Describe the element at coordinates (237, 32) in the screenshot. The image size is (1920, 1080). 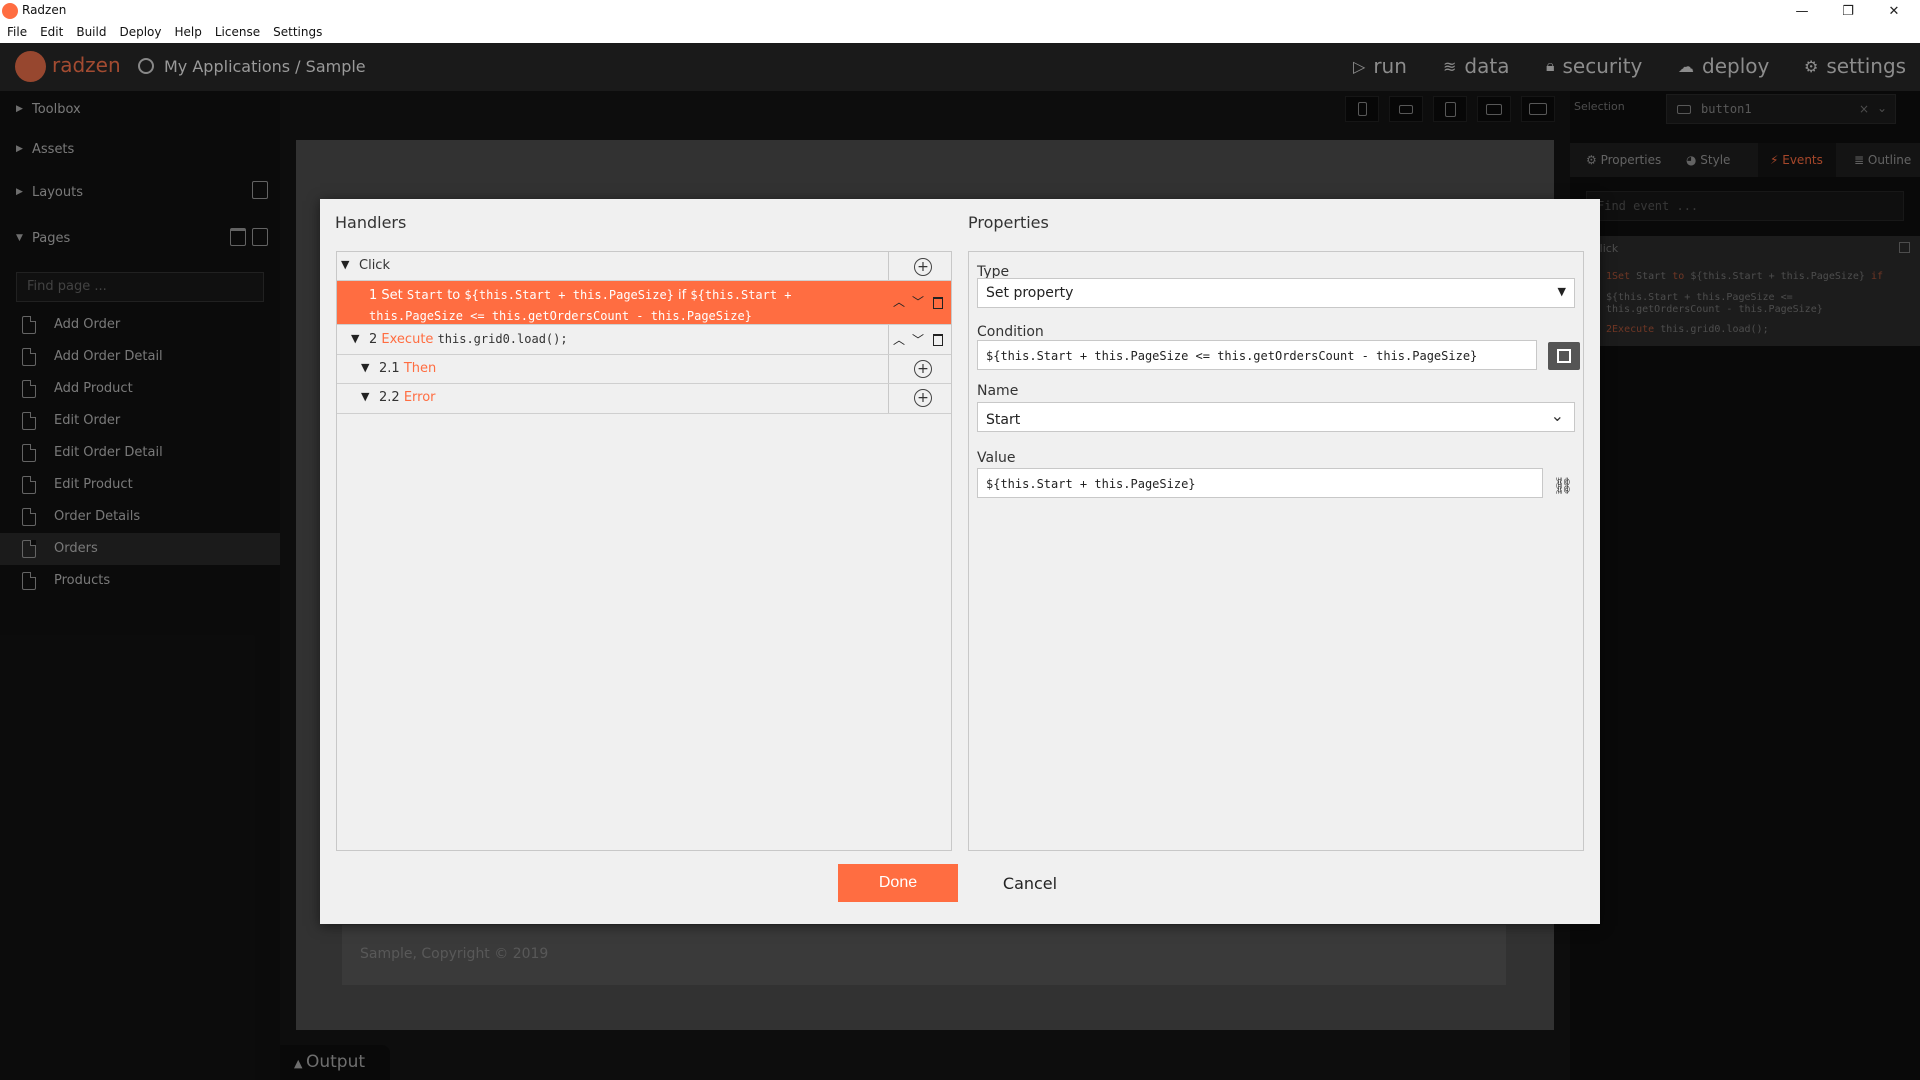
I see `menu-license: License` at that location.